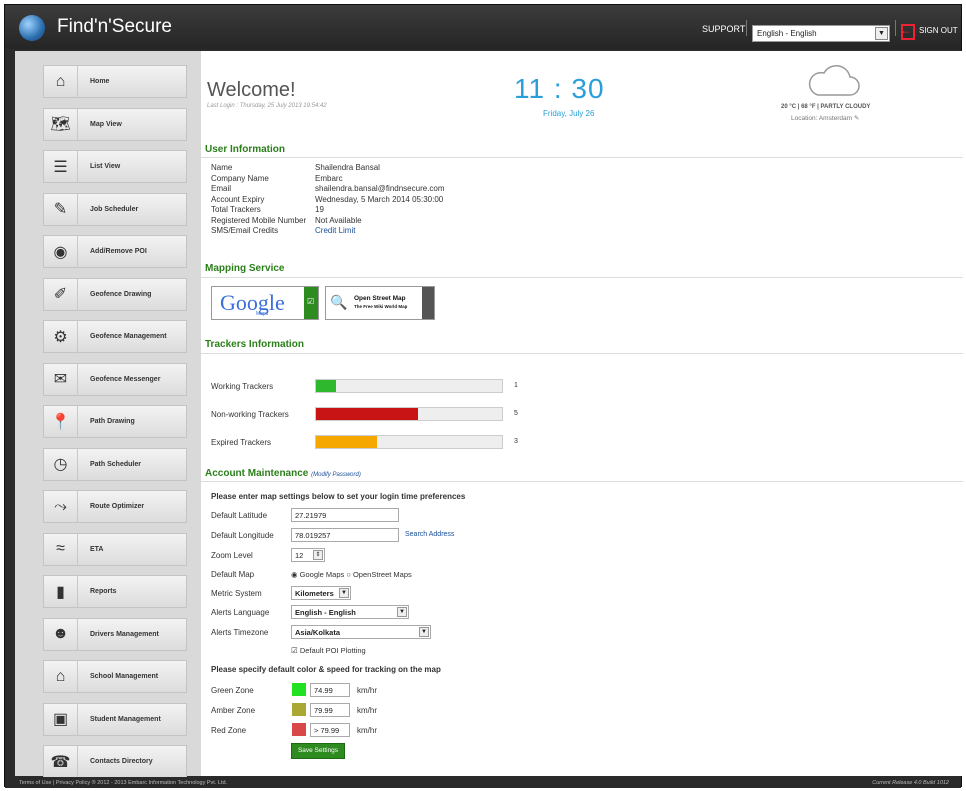 The image size is (966, 791). What do you see at coordinates (115, 81) in the screenshot?
I see `sidebar-item: ⌂ Home` at bounding box center [115, 81].